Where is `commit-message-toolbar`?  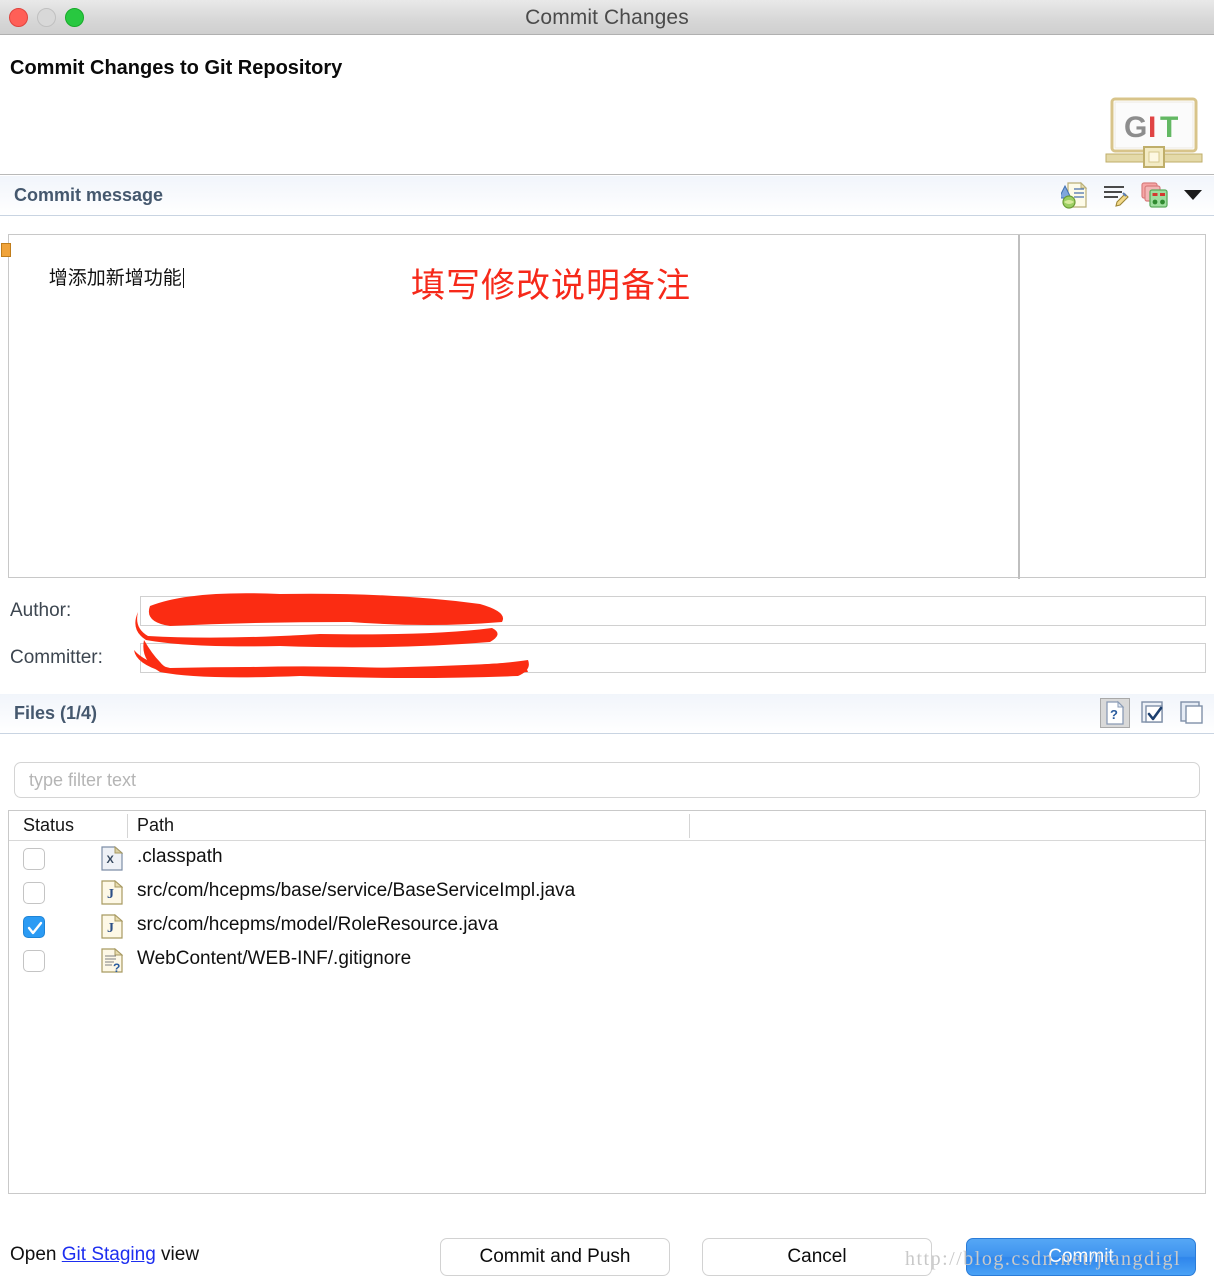
commit-message-toolbar is located at coordinates (1133, 195).